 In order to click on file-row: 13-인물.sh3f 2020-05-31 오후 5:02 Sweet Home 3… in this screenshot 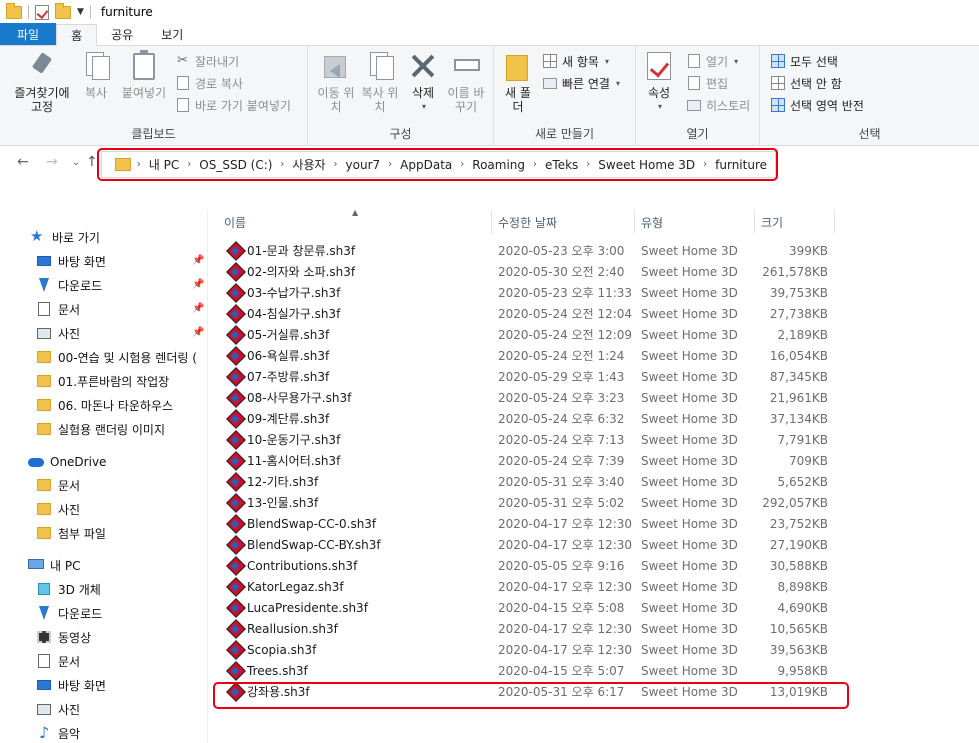, I will do `click(523, 502)`.